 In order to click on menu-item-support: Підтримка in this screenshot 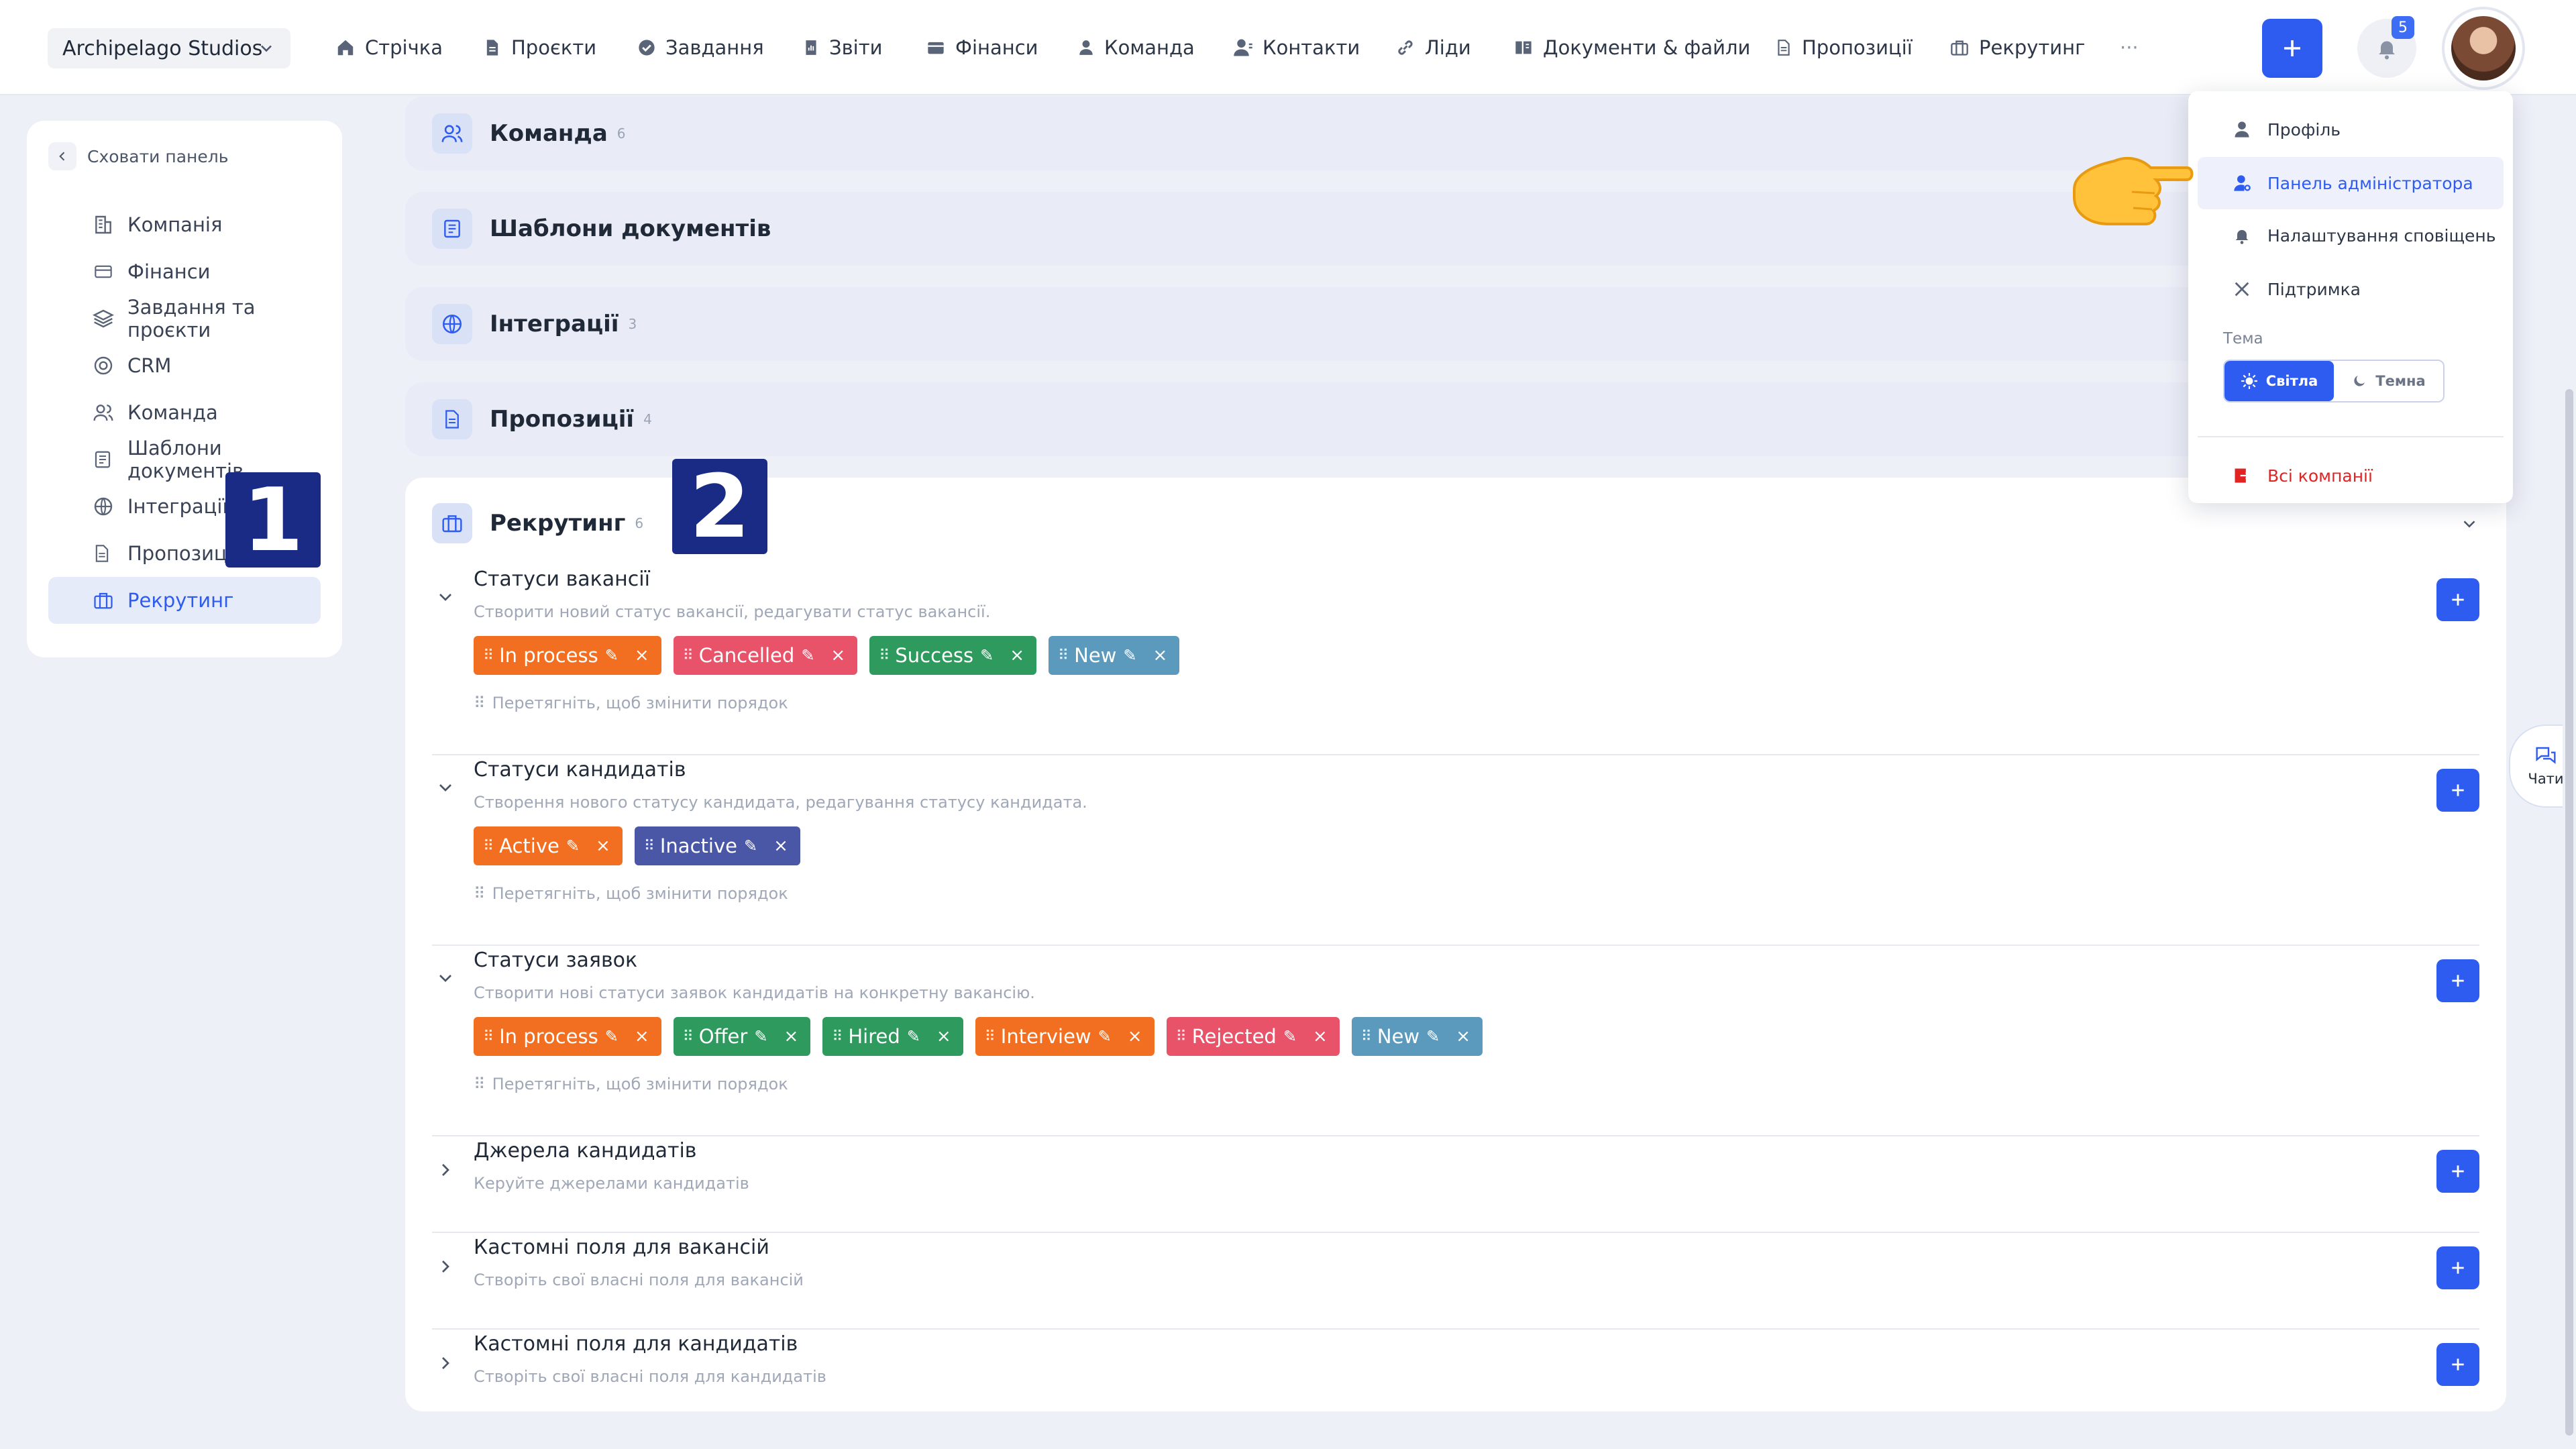, I will do `click(2351, 289)`.